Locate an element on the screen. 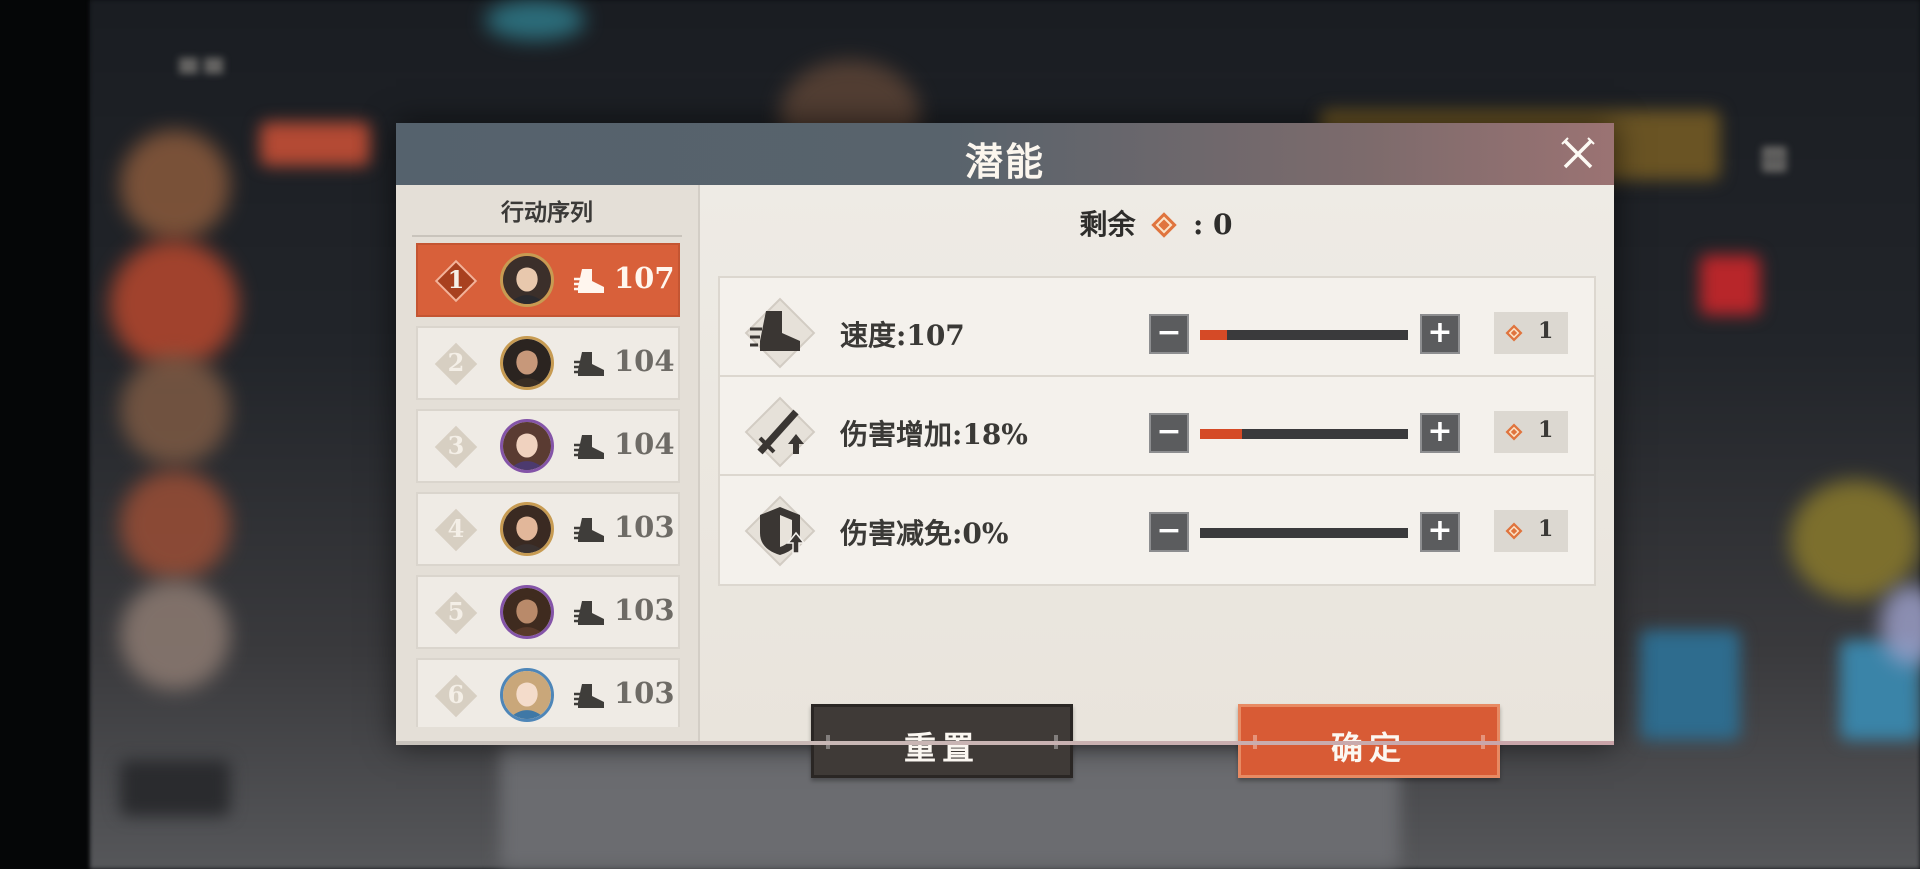 The height and width of the screenshot is (869, 1920). speed-value: 107 is located at coordinates (644, 278).